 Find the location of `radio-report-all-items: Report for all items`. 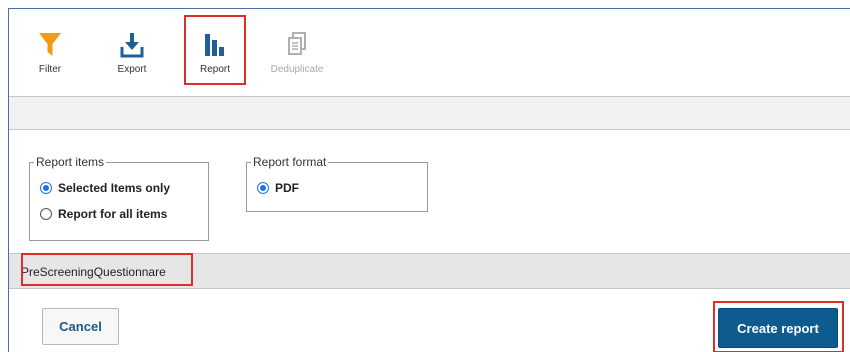

radio-report-all-items: Report for all items is located at coordinates (103, 214).